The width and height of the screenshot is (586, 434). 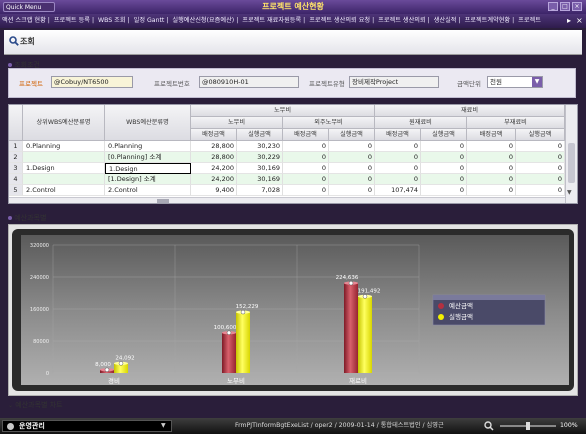 What do you see at coordinates (537, 82) in the screenshot?
I see `chevron-down-icon: ▼` at bounding box center [537, 82].